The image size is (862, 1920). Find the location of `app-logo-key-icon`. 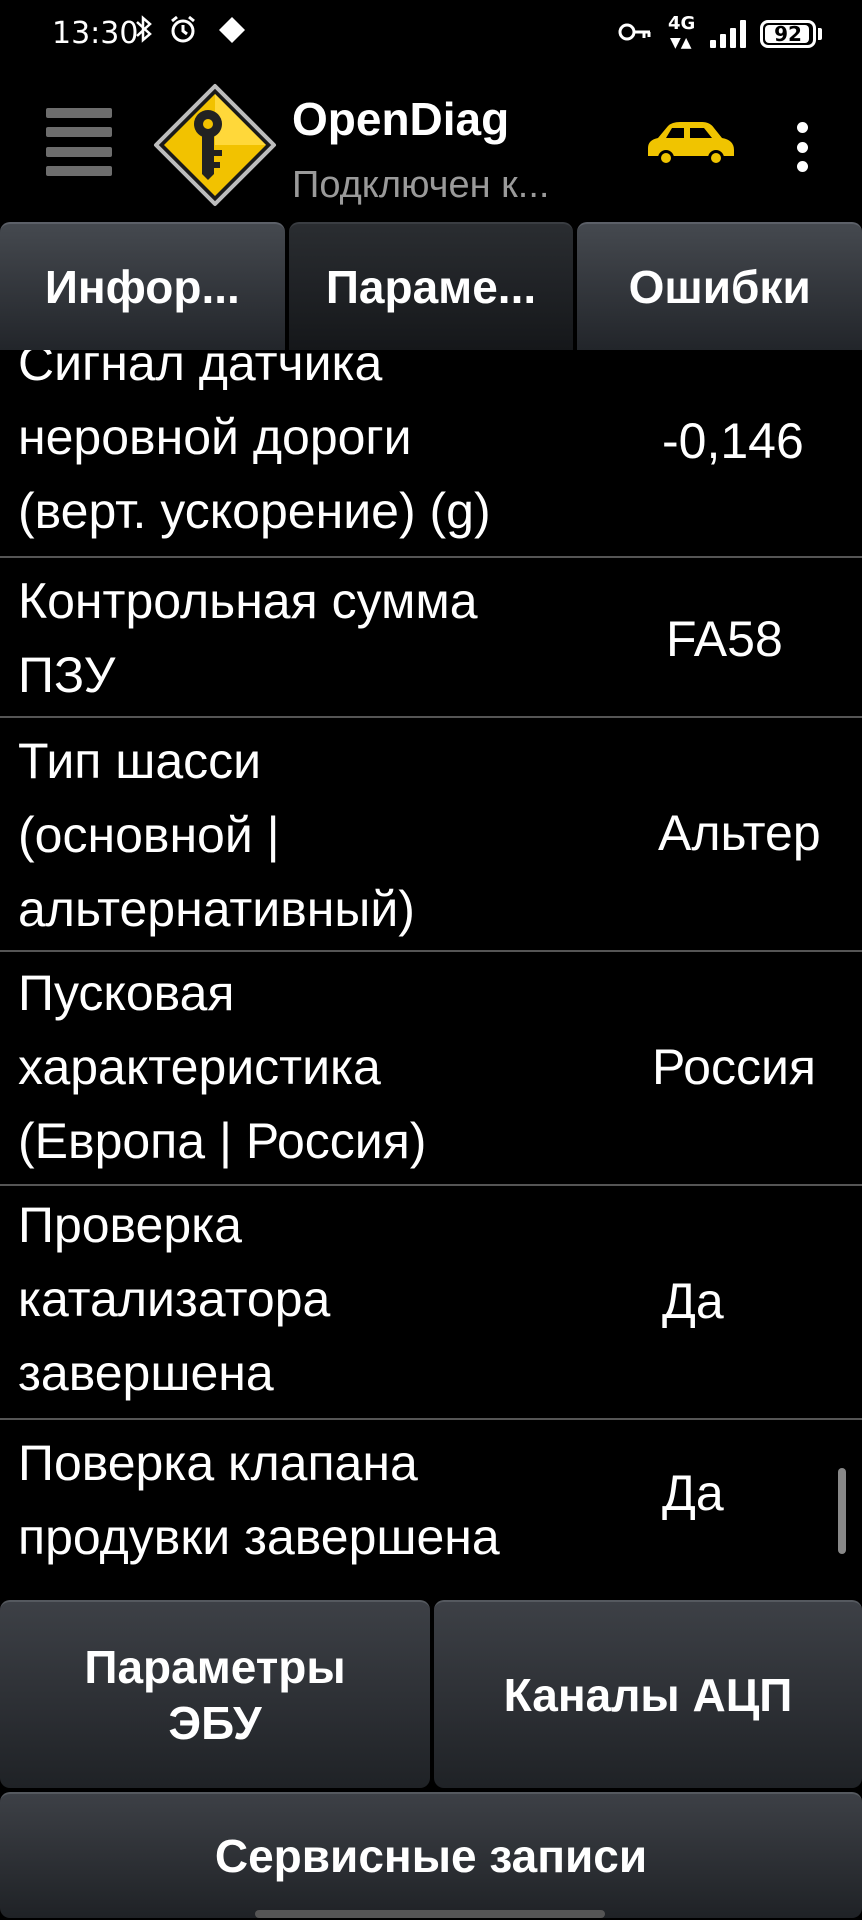

app-logo-key-icon is located at coordinates (215, 145).